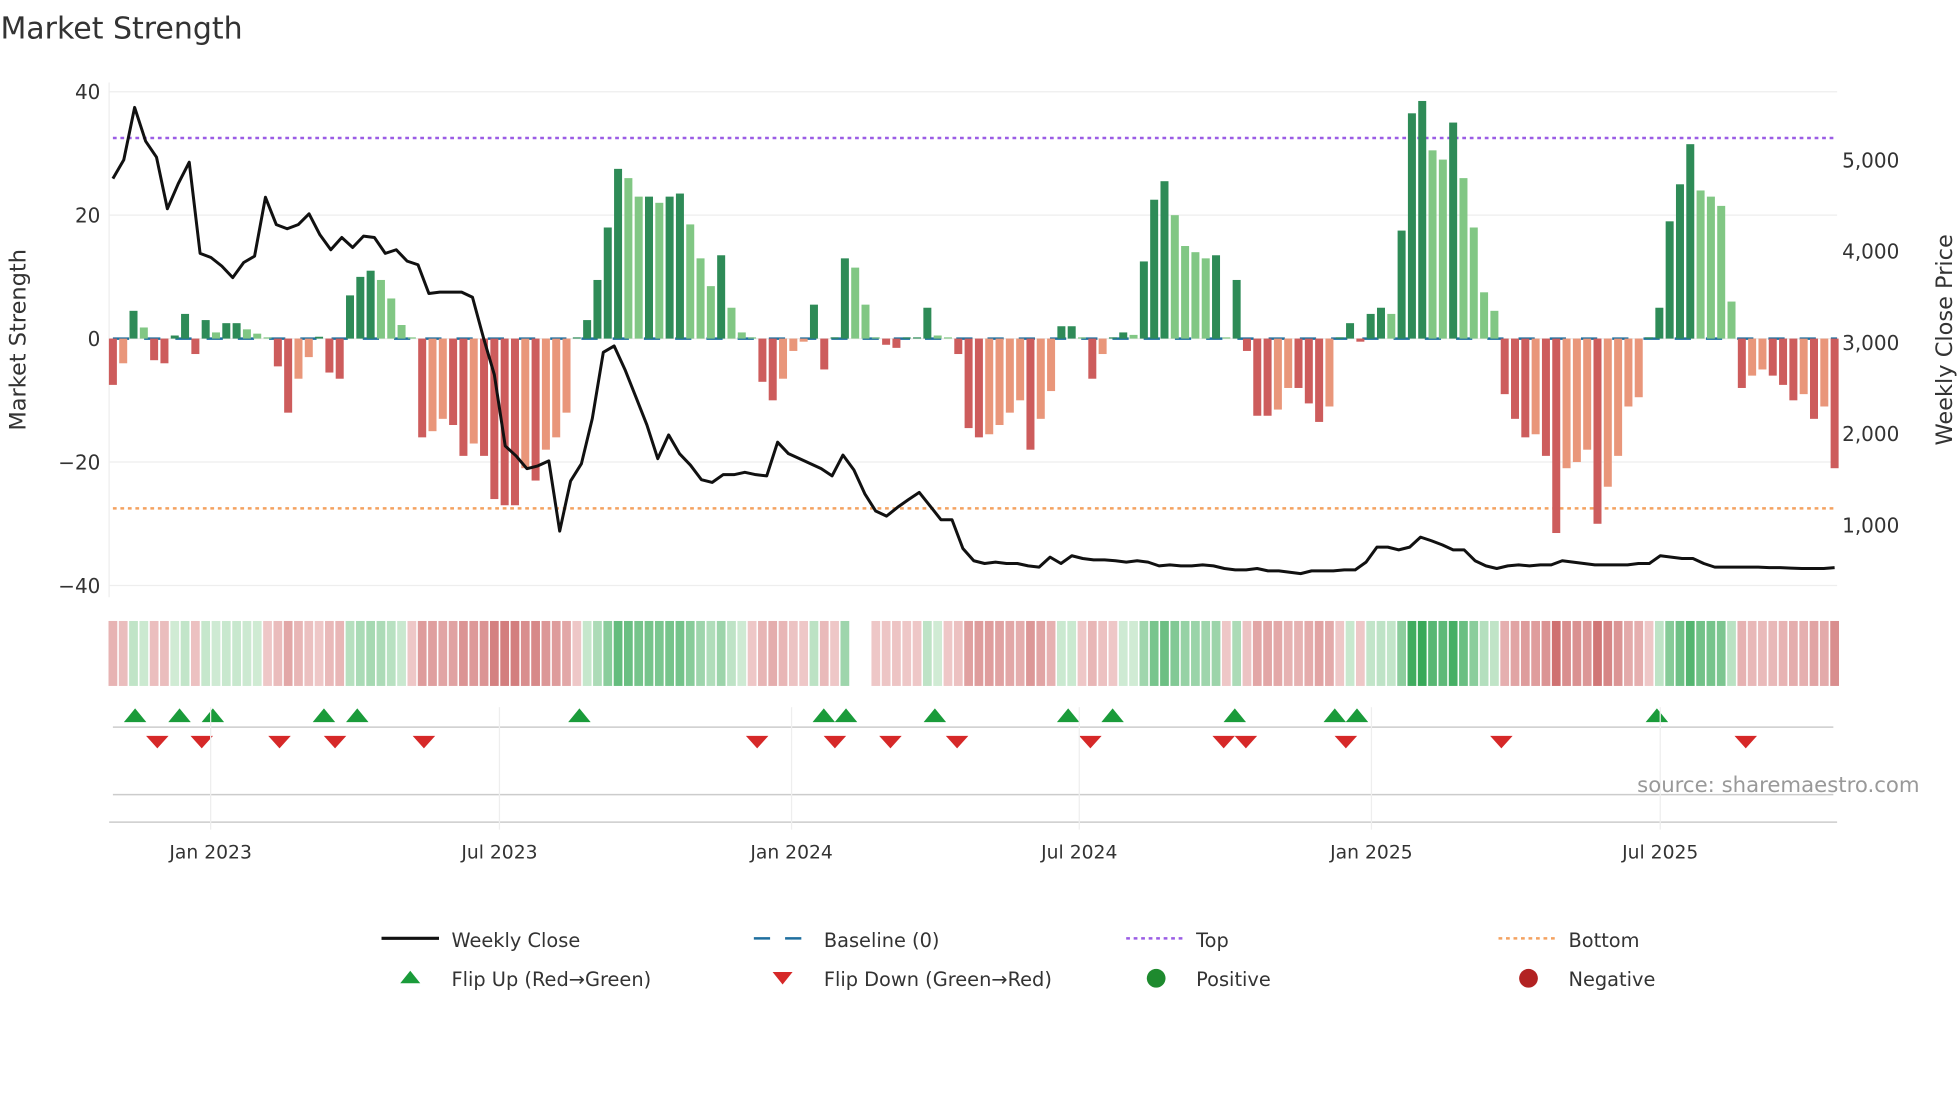 This screenshot has width=1960, height=1102. Describe the element at coordinates (179, 715) in the screenshot. I see `flip-up-marker` at that location.